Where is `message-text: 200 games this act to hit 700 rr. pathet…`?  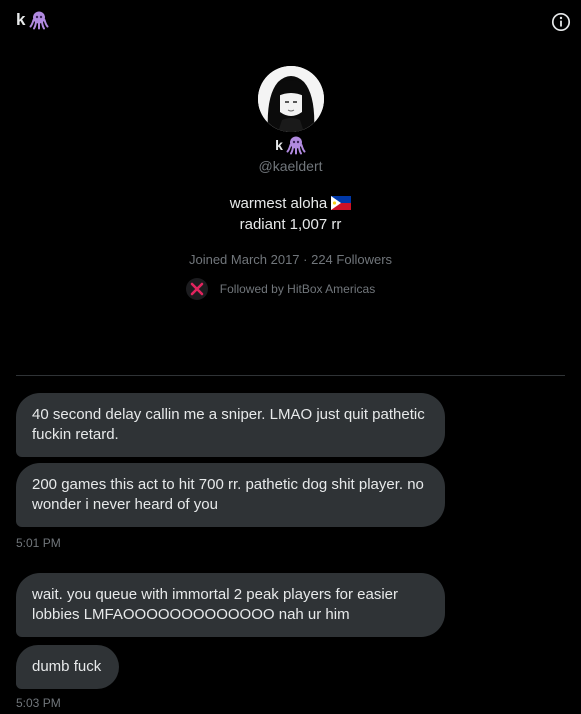
message-text: 200 games this act to hit 700 rr. pathet… is located at coordinates (228, 494).